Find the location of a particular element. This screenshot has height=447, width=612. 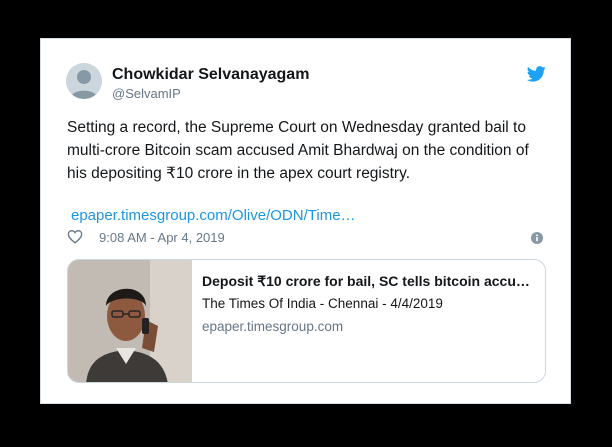

link-card-domain: epaper.timesgroup.com is located at coordinates (273, 326).